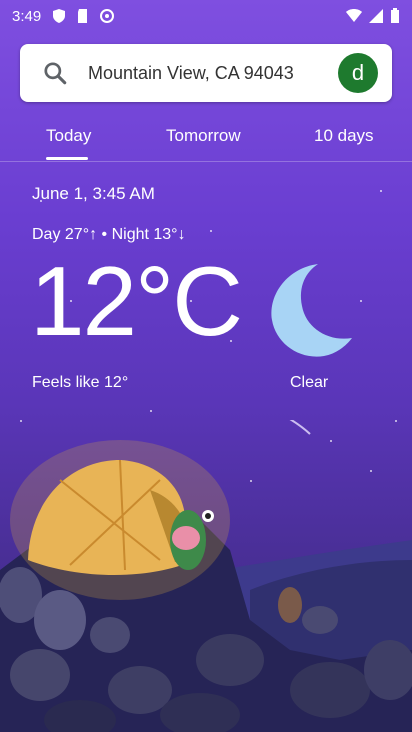 Image resolution: width=412 pixels, height=732 pixels. Describe the element at coordinates (311, 310) in the screenshot. I see `moon-icon` at that location.